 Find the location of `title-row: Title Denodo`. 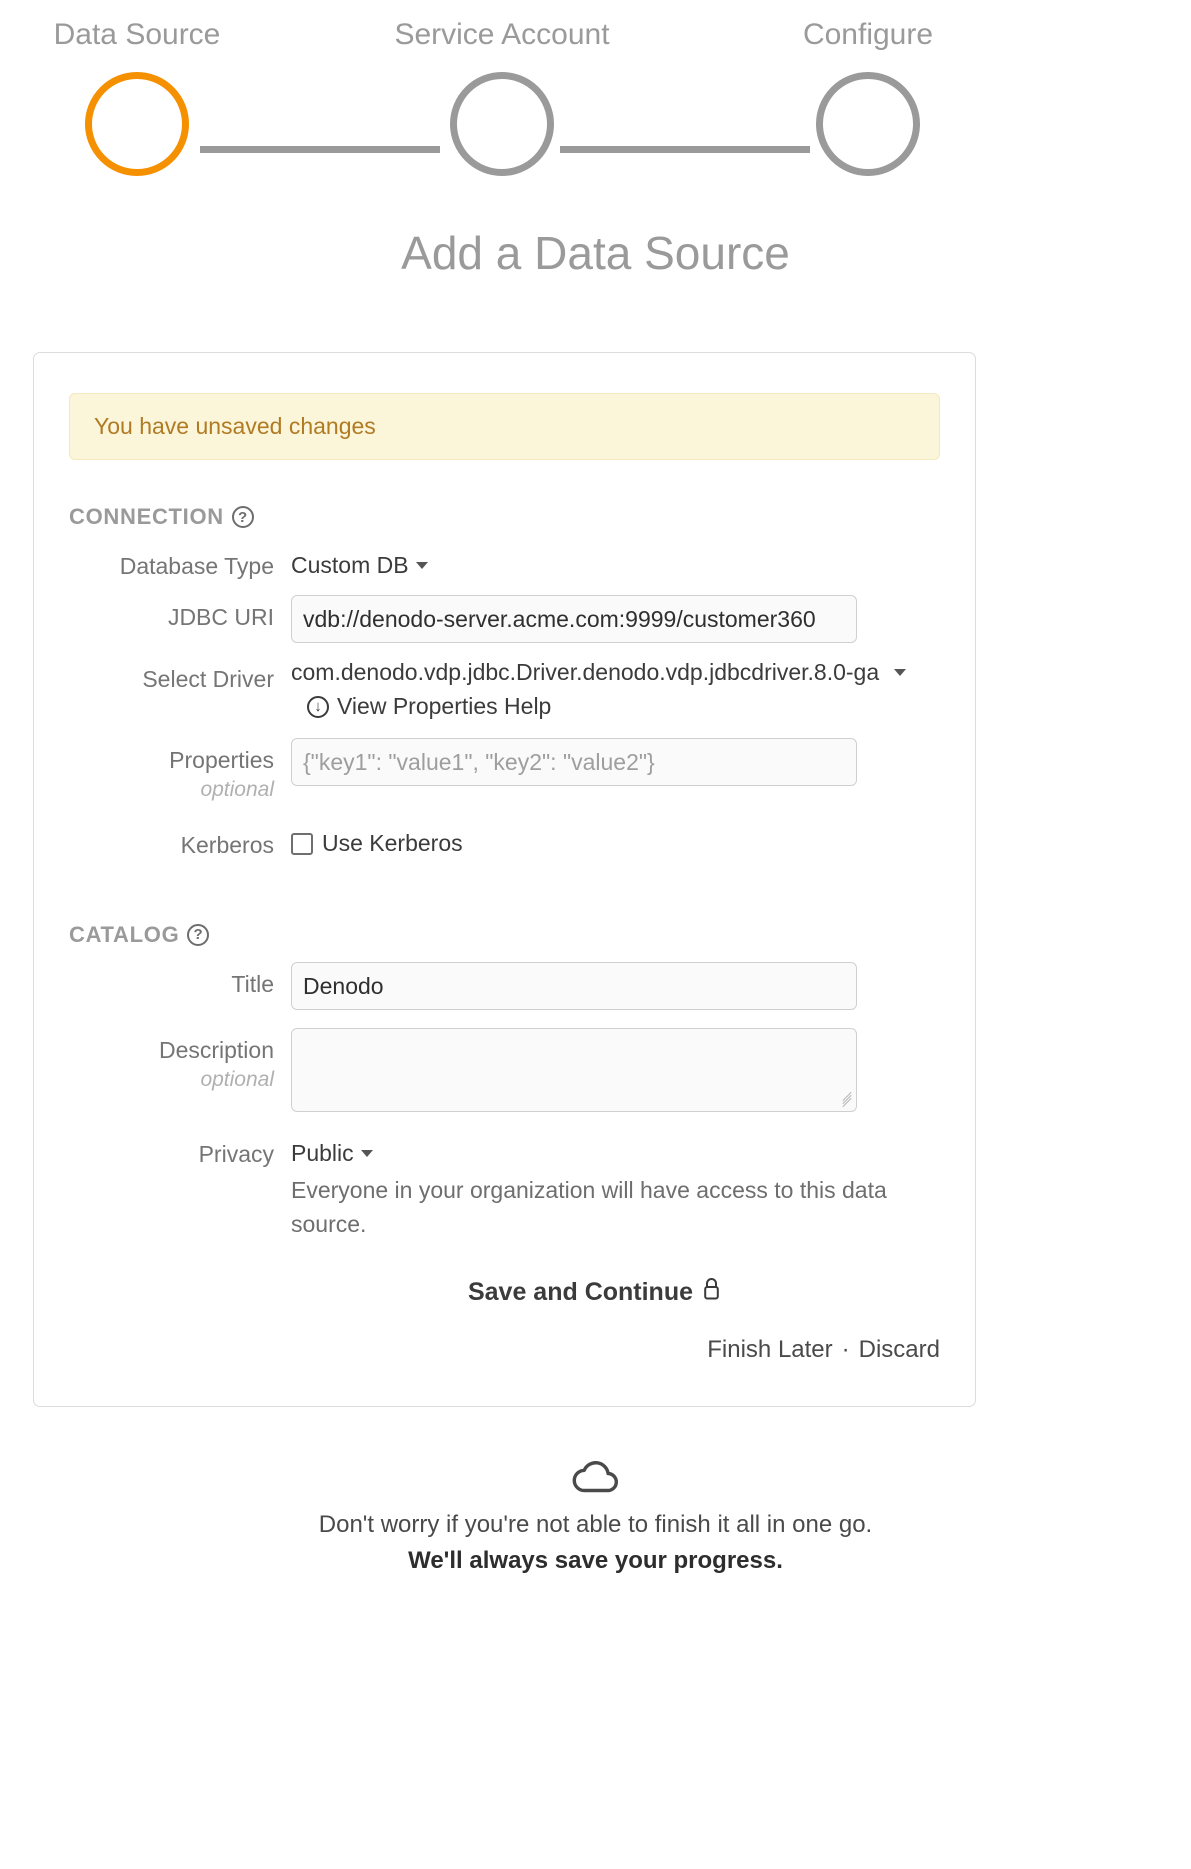

title-row: Title Denodo is located at coordinates (504, 985).